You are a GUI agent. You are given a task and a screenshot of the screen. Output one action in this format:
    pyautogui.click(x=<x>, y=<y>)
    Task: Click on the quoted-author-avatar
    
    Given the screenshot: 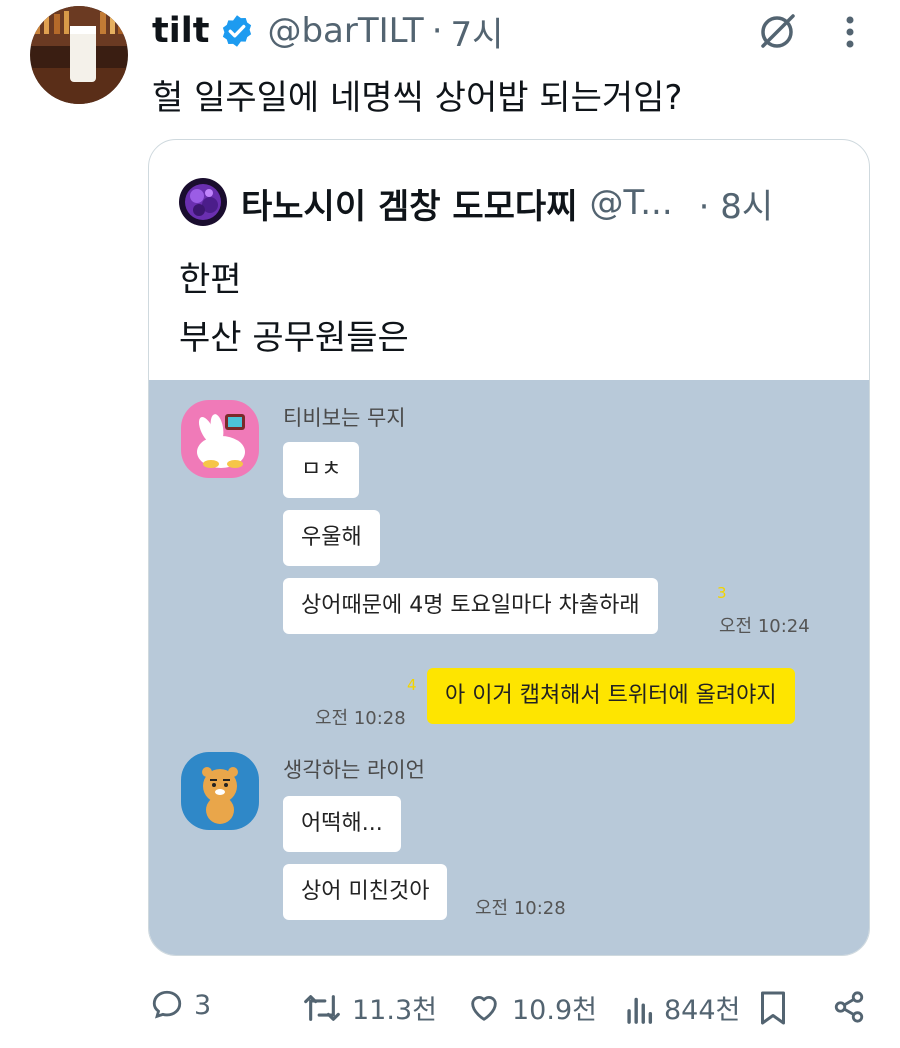 What is the action you would take?
    pyautogui.click(x=203, y=202)
    